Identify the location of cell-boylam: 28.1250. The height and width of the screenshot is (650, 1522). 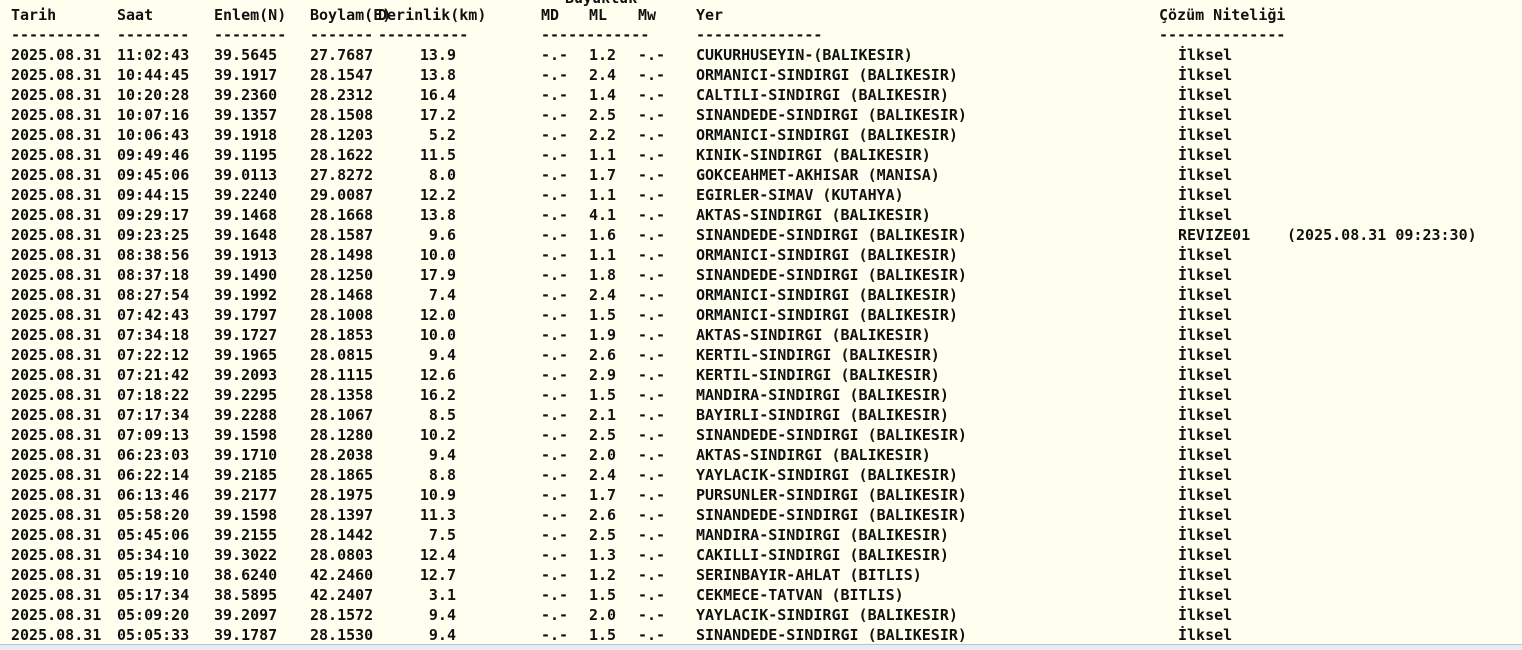
(342, 275).